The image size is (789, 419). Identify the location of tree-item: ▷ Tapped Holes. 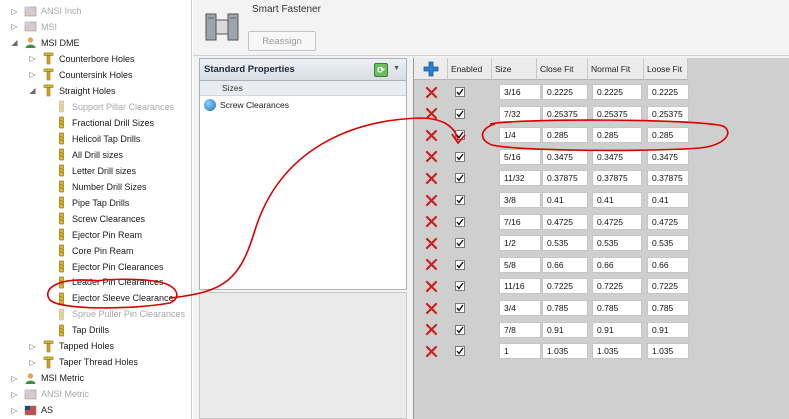
(71, 346).